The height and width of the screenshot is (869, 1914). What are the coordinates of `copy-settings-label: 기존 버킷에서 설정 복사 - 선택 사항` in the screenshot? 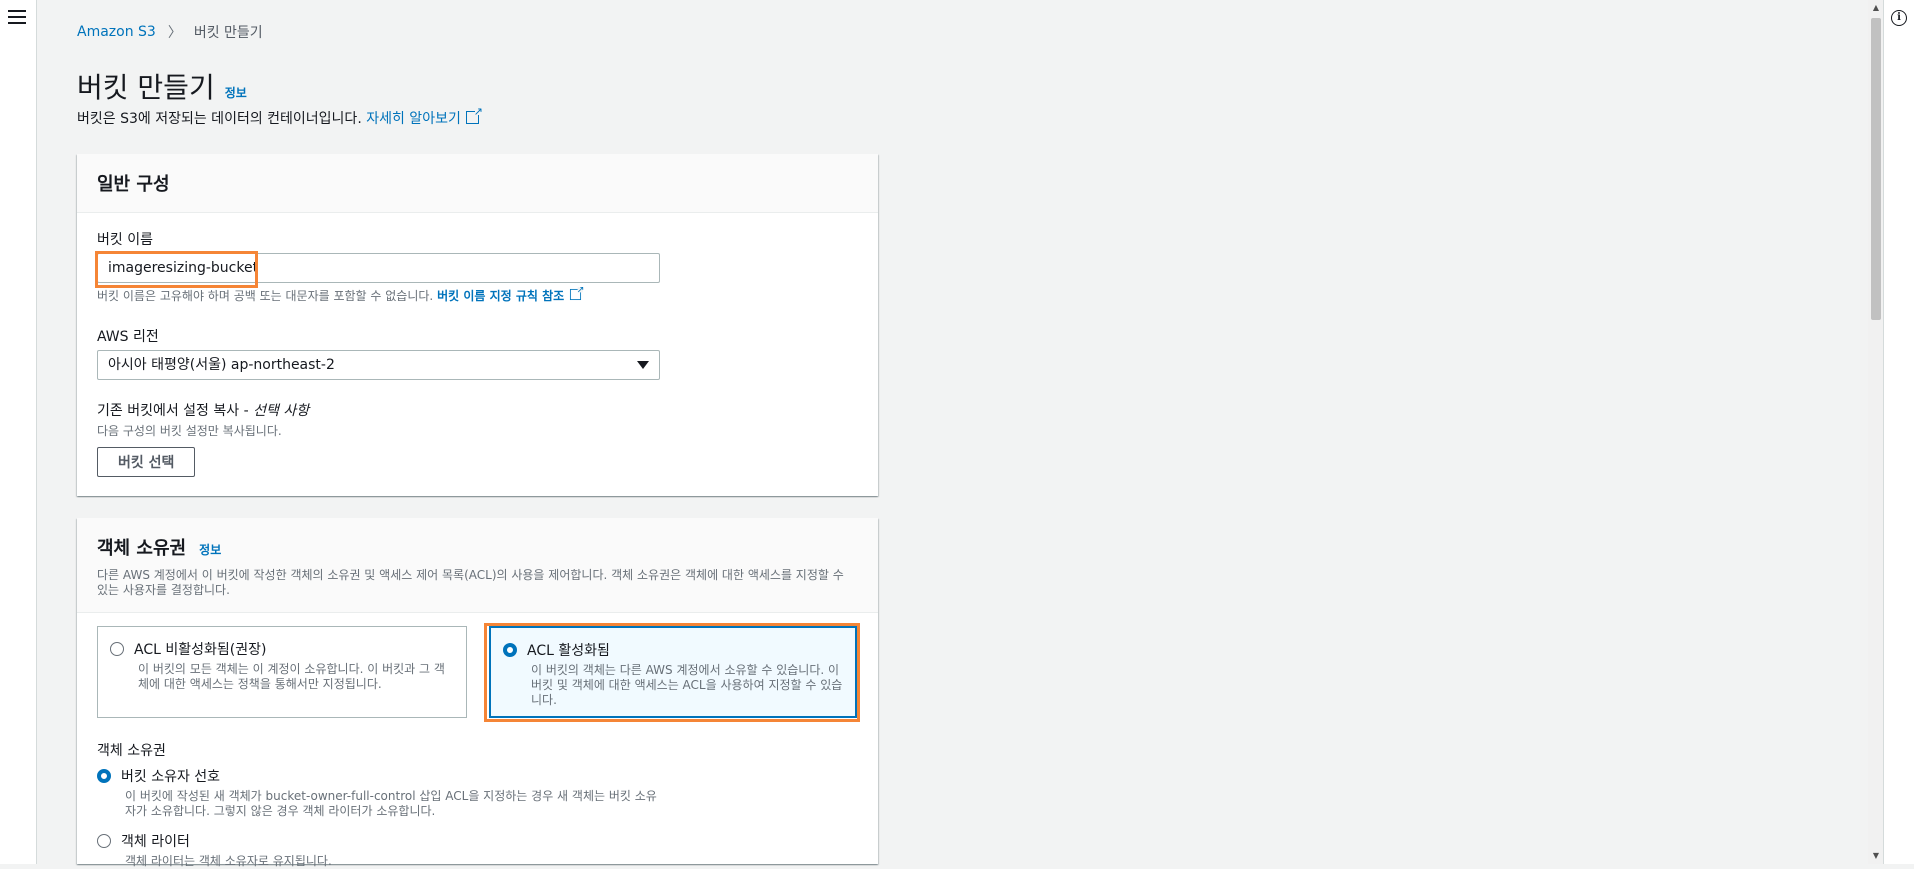 It's located at (477, 410).